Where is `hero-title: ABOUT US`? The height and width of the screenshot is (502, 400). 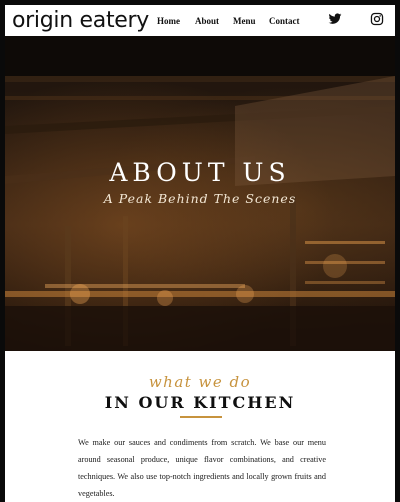 hero-title: ABOUT US is located at coordinates (200, 172).